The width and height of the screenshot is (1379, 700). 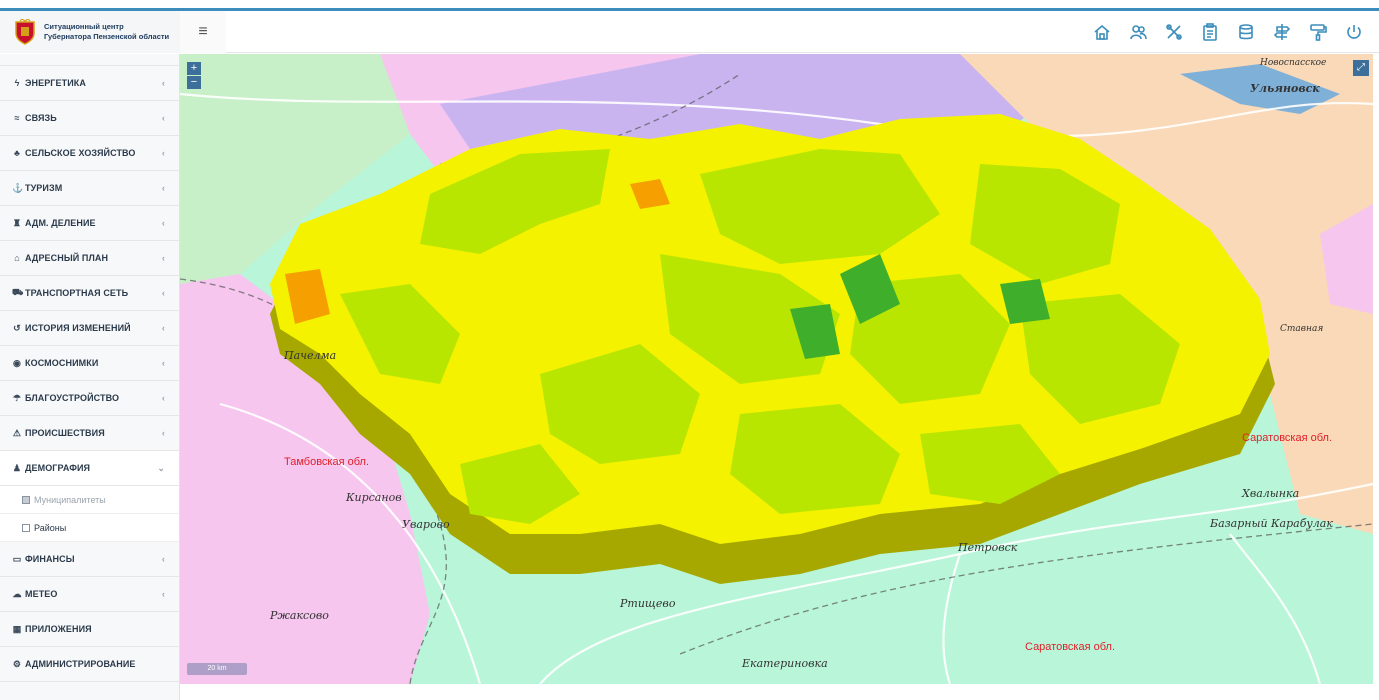 What do you see at coordinates (1138, 32) in the screenshot?
I see `users-icon` at bounding box center [1138, 32].